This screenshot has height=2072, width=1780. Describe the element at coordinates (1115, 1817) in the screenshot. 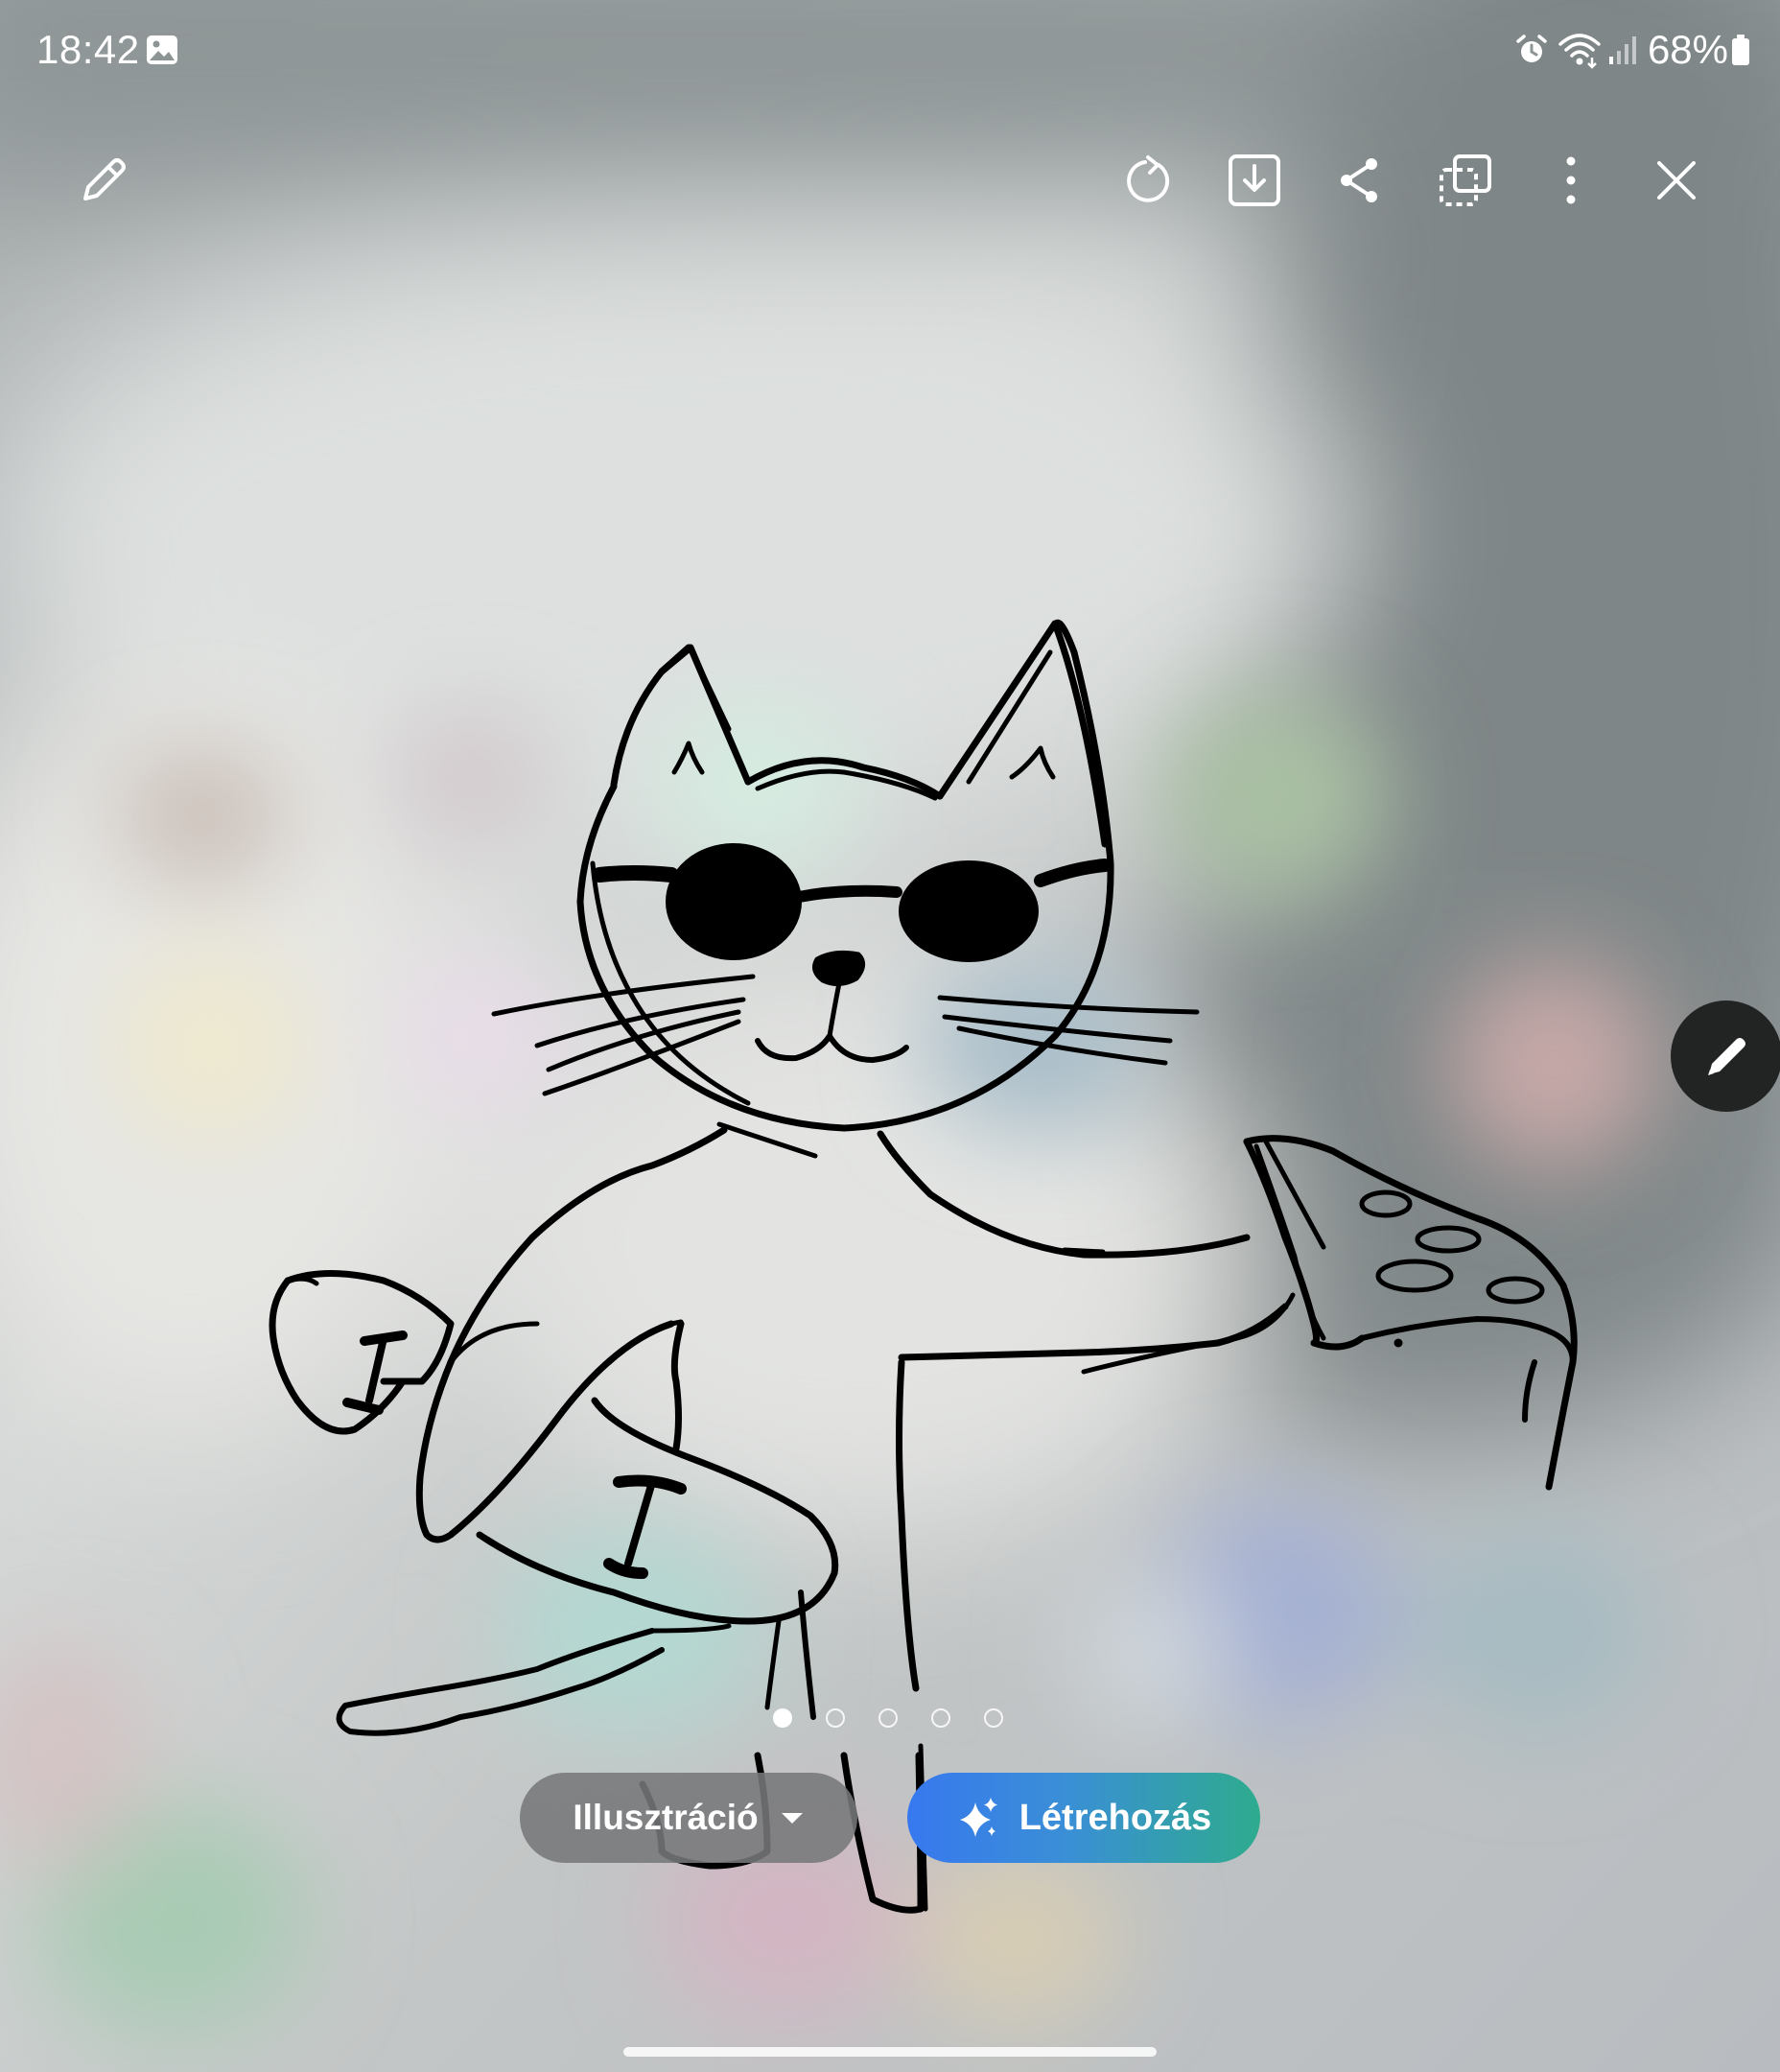

I see `create-button-label: Létrehozás` at that location.